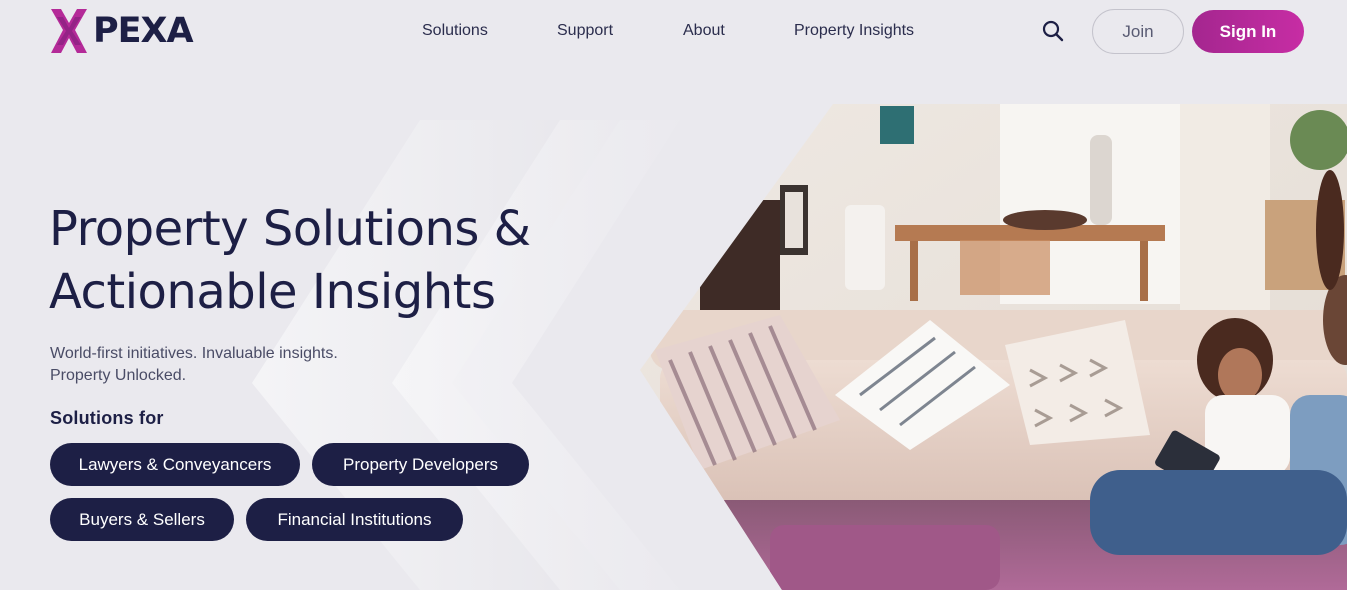 The image size is (1347, 590). Describe the element at coordinates (585, 31) in the screenshot. I see `nav-item-support: Support` at that location.